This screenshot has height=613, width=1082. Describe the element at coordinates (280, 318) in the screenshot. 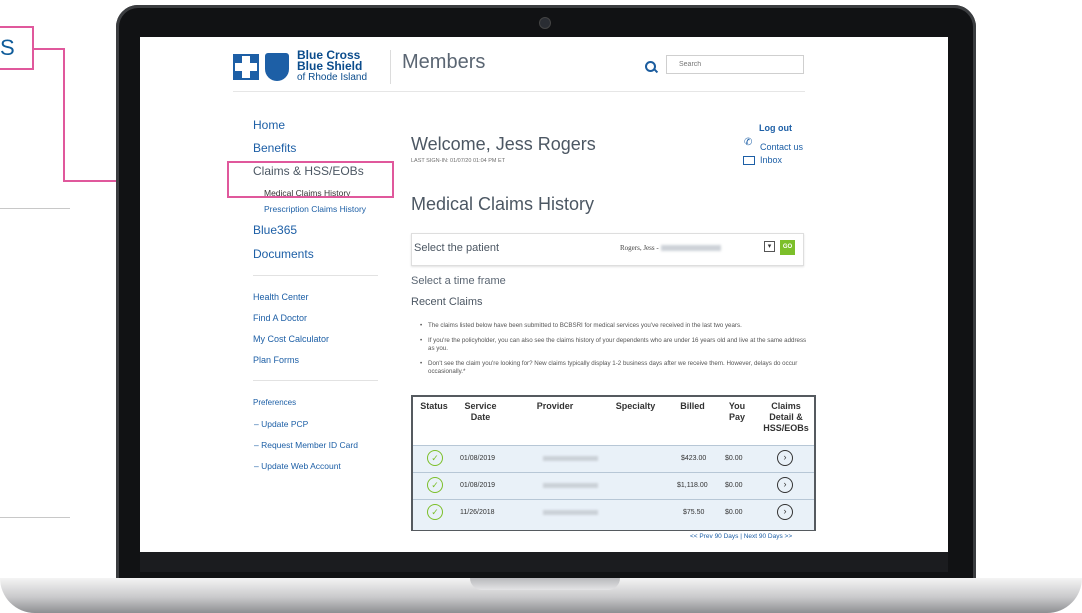

I see `nav-find-a-doctor: Find A Doctor` at that location.